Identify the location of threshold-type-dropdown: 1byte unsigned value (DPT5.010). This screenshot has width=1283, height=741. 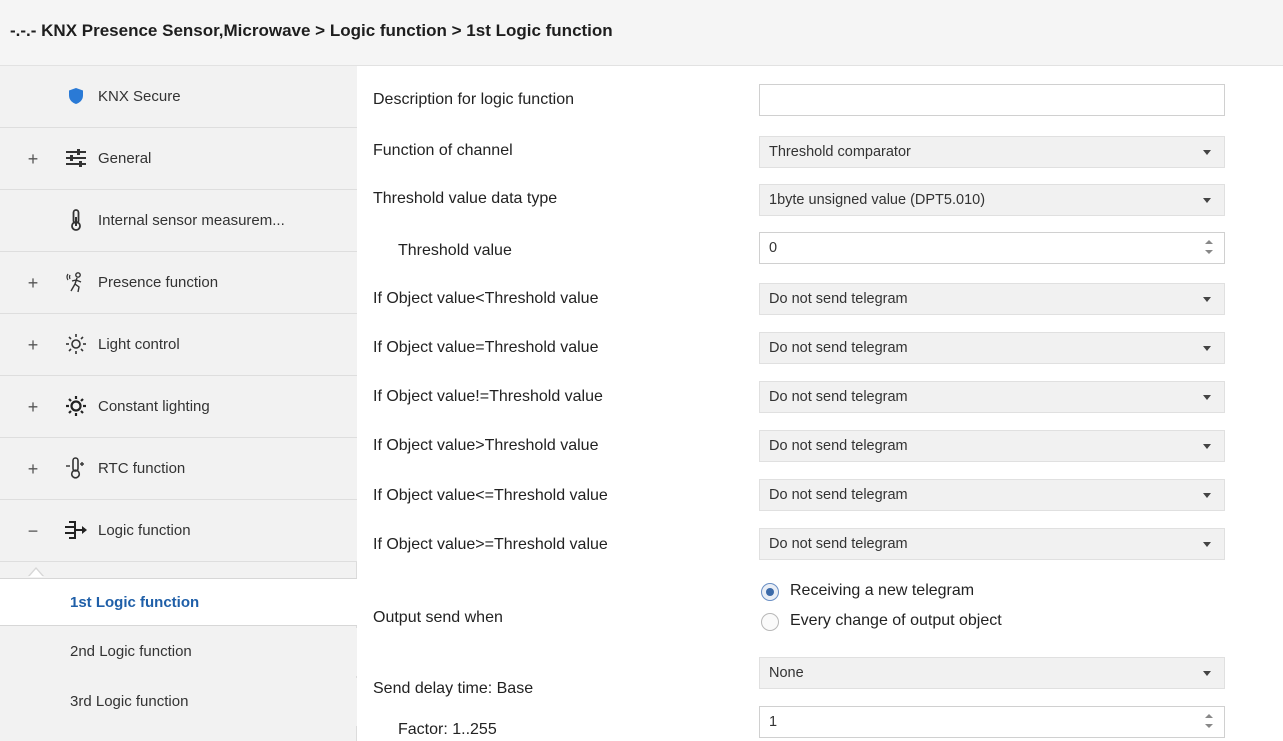
(992, 200).